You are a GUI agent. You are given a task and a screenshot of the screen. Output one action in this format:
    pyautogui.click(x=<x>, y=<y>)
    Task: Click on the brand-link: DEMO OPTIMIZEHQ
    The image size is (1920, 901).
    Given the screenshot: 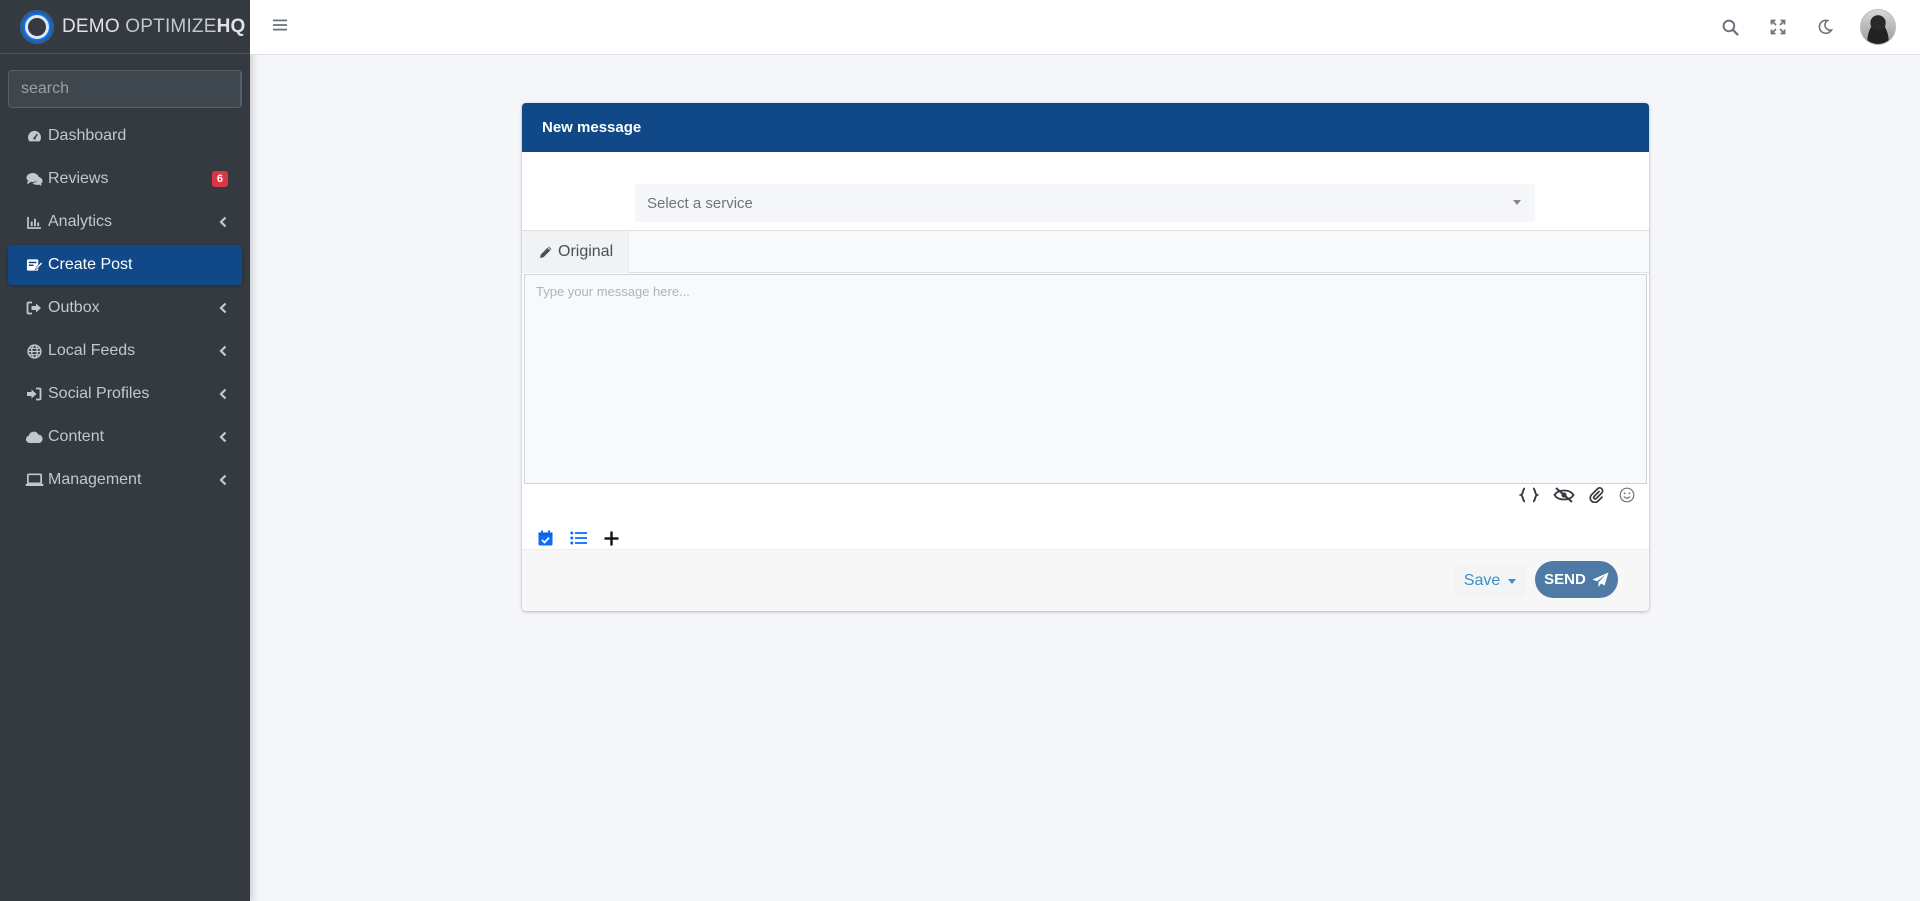 What is the action you would take?
    pyautogui.click(x=125, y=27)
    